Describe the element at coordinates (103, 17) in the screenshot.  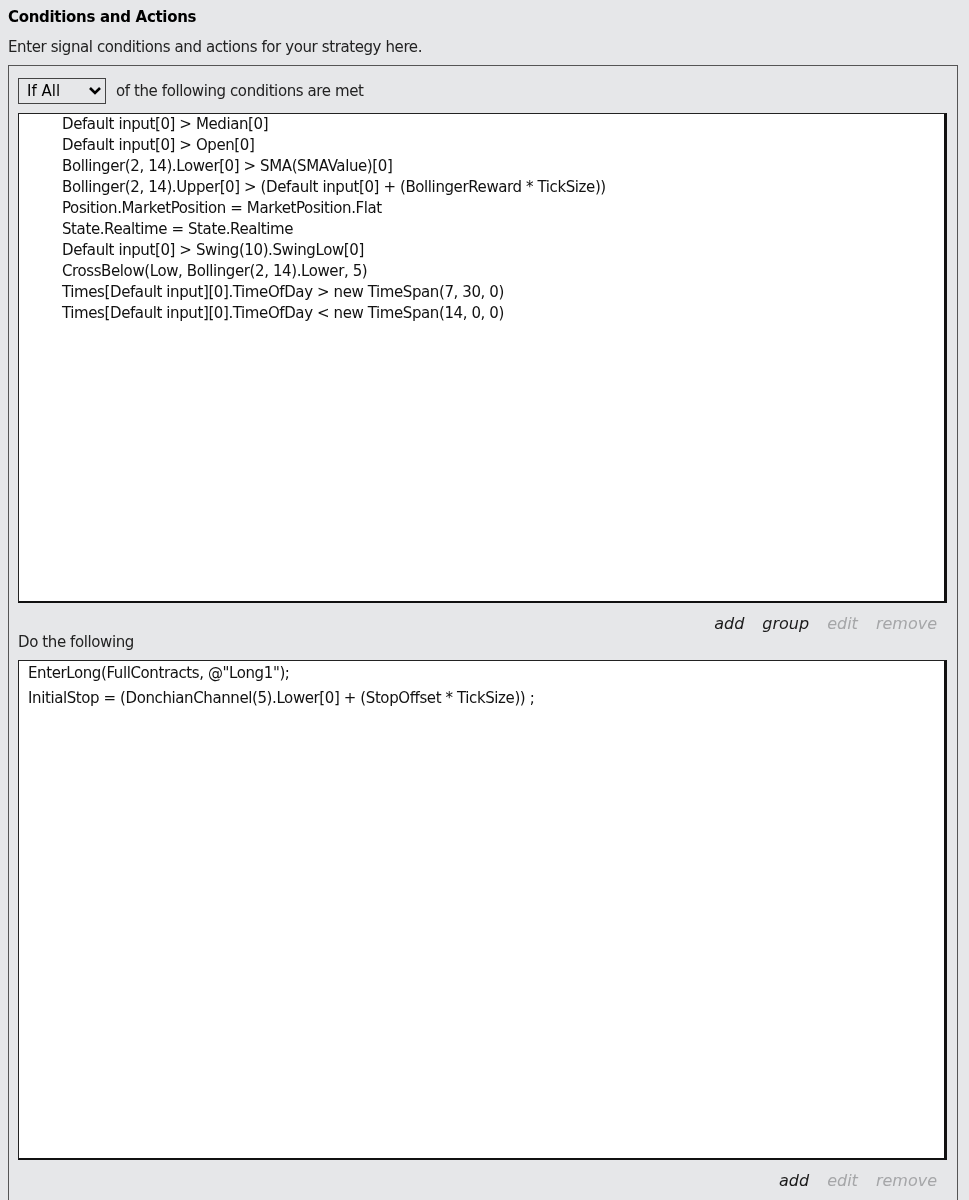
I see `section-title: Conditions and Actions` at that location.